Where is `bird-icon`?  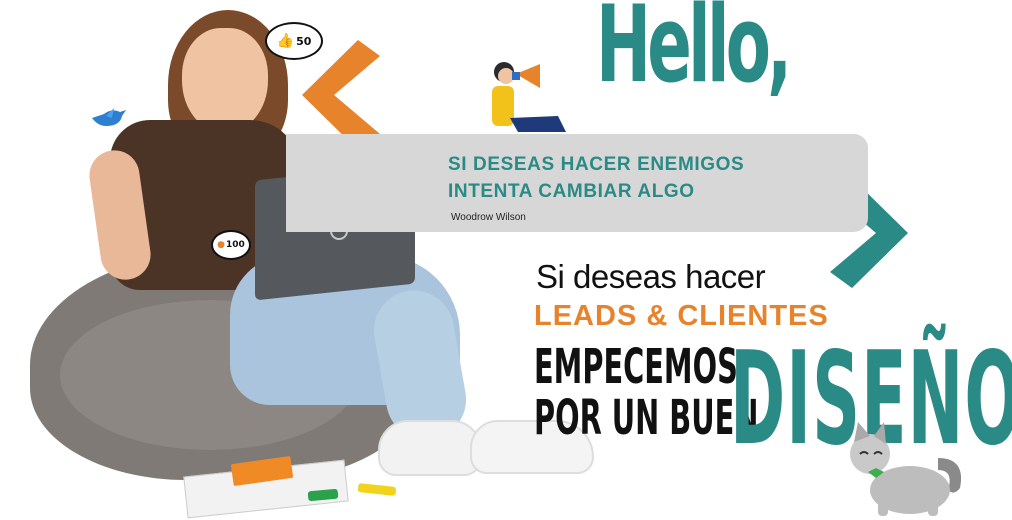
bird-icon is located at coordinates (109, 117).